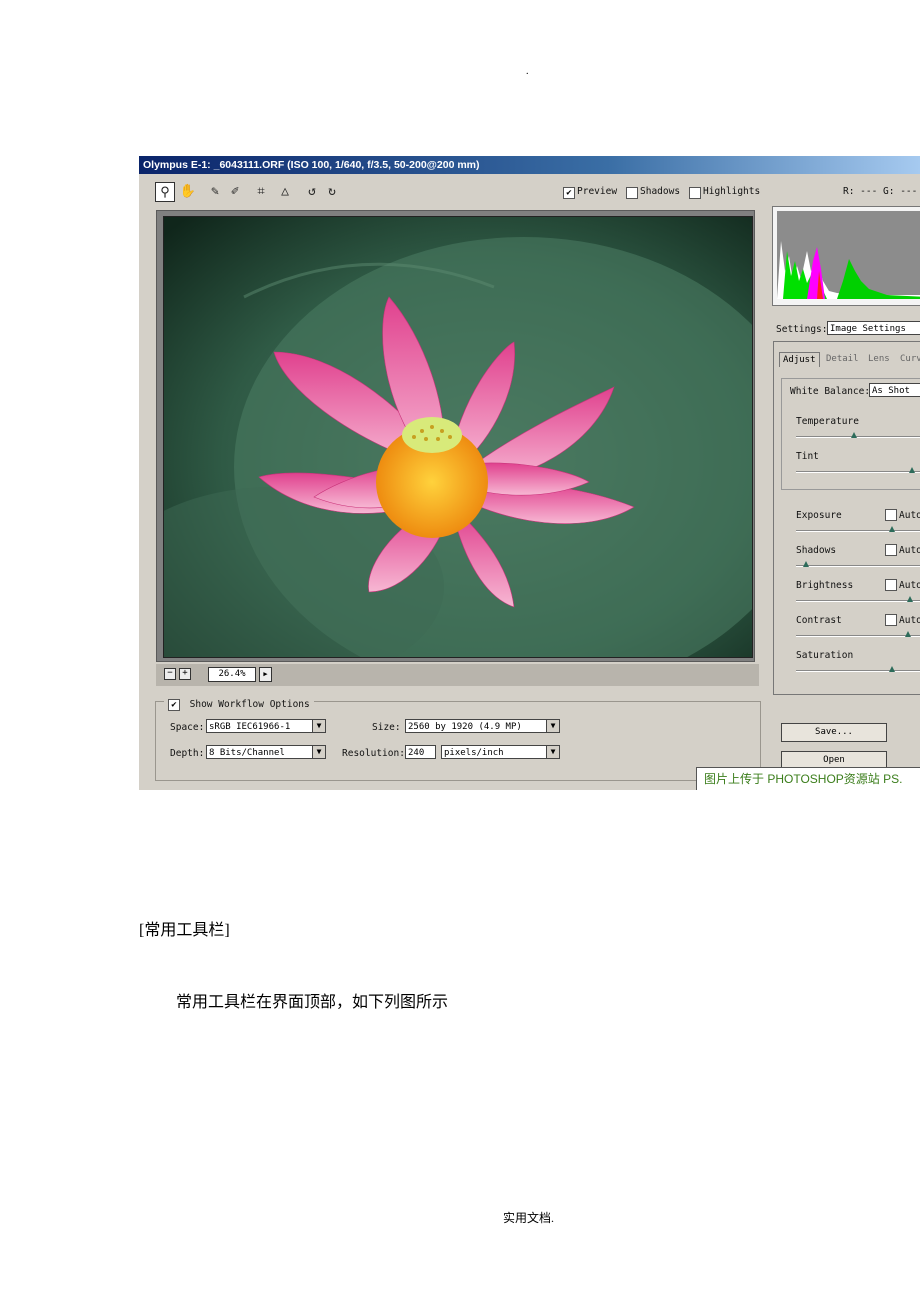 This screenshot has width=920, height=1302. I want to click on tab-curve: Curv, so click(908, 359).